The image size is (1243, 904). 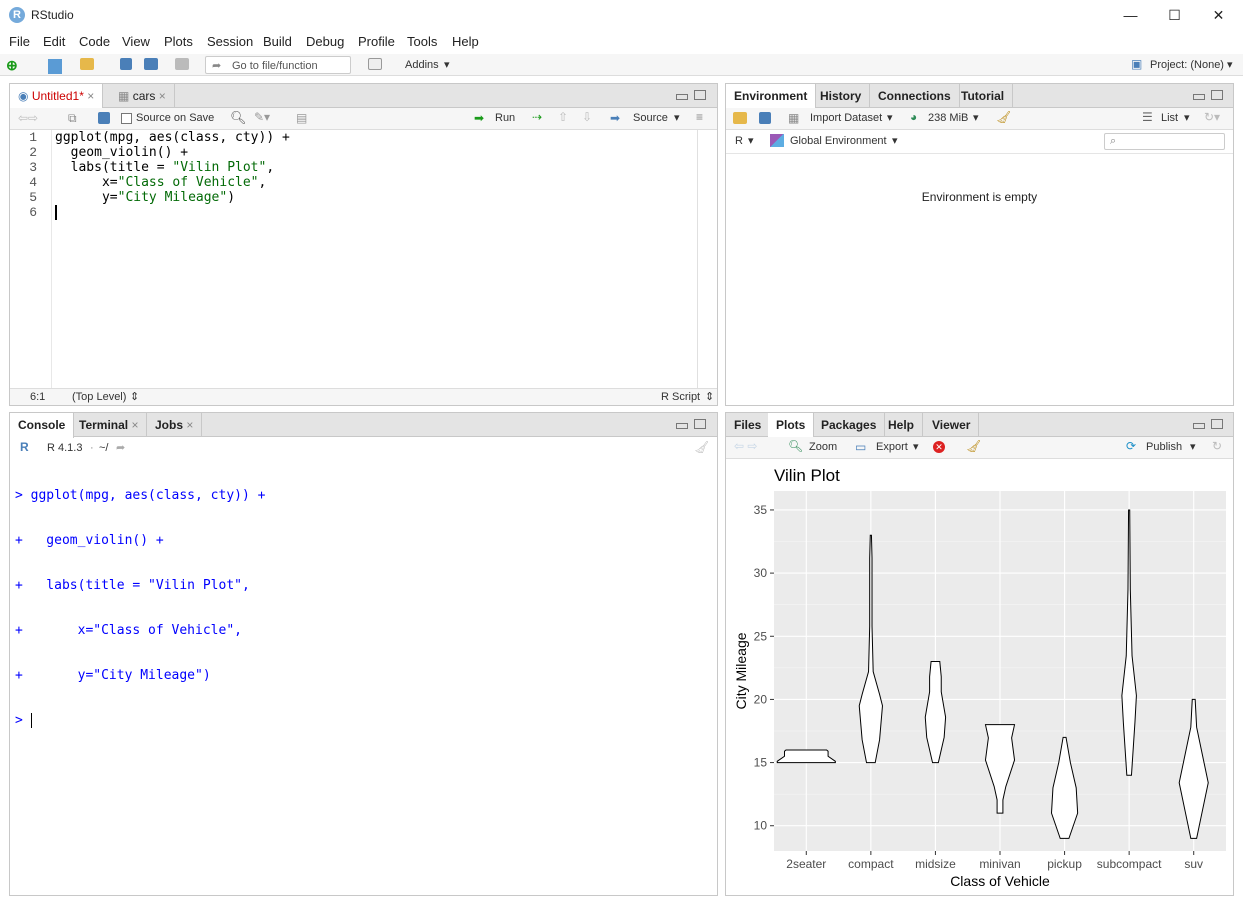 What do you see at coordinates (841, 96) in the screenshot?
I see `tab-history: History` at bounding box center [841, 96].